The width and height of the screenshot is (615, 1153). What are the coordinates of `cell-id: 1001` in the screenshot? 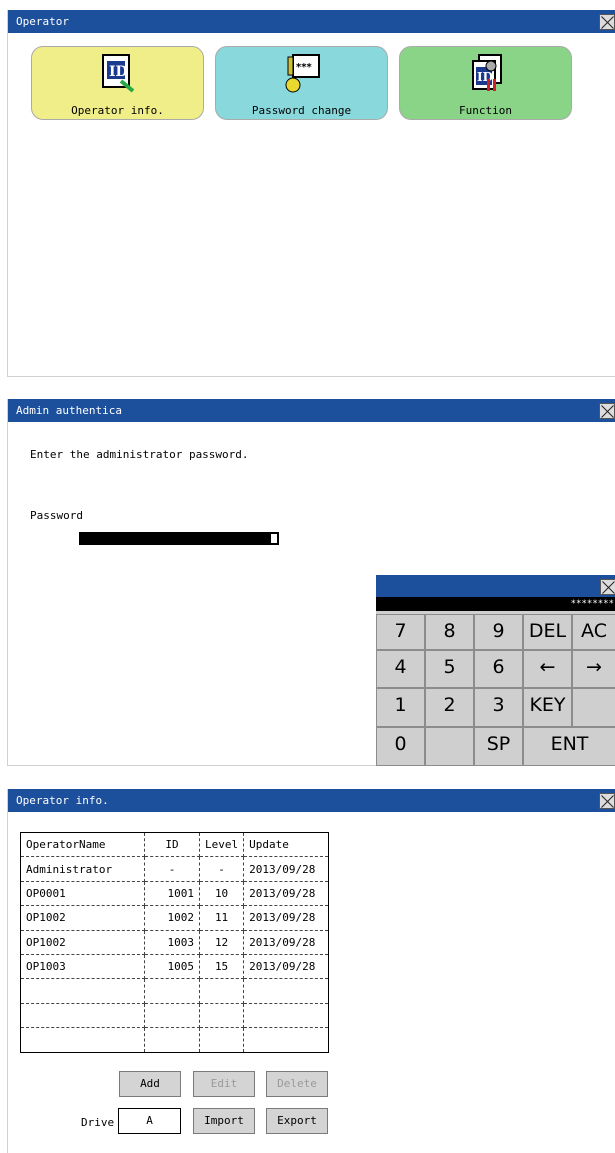 It's located at (172, 894).